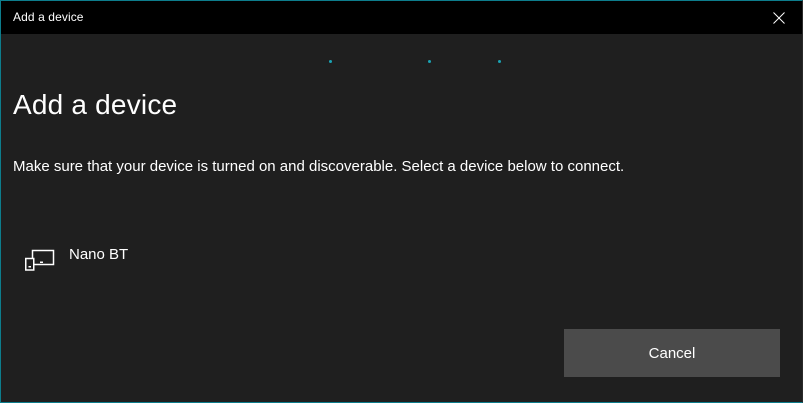 This screenshot has width=803, height=403. I want to click on window-title: Add a device, so click(48, 17).